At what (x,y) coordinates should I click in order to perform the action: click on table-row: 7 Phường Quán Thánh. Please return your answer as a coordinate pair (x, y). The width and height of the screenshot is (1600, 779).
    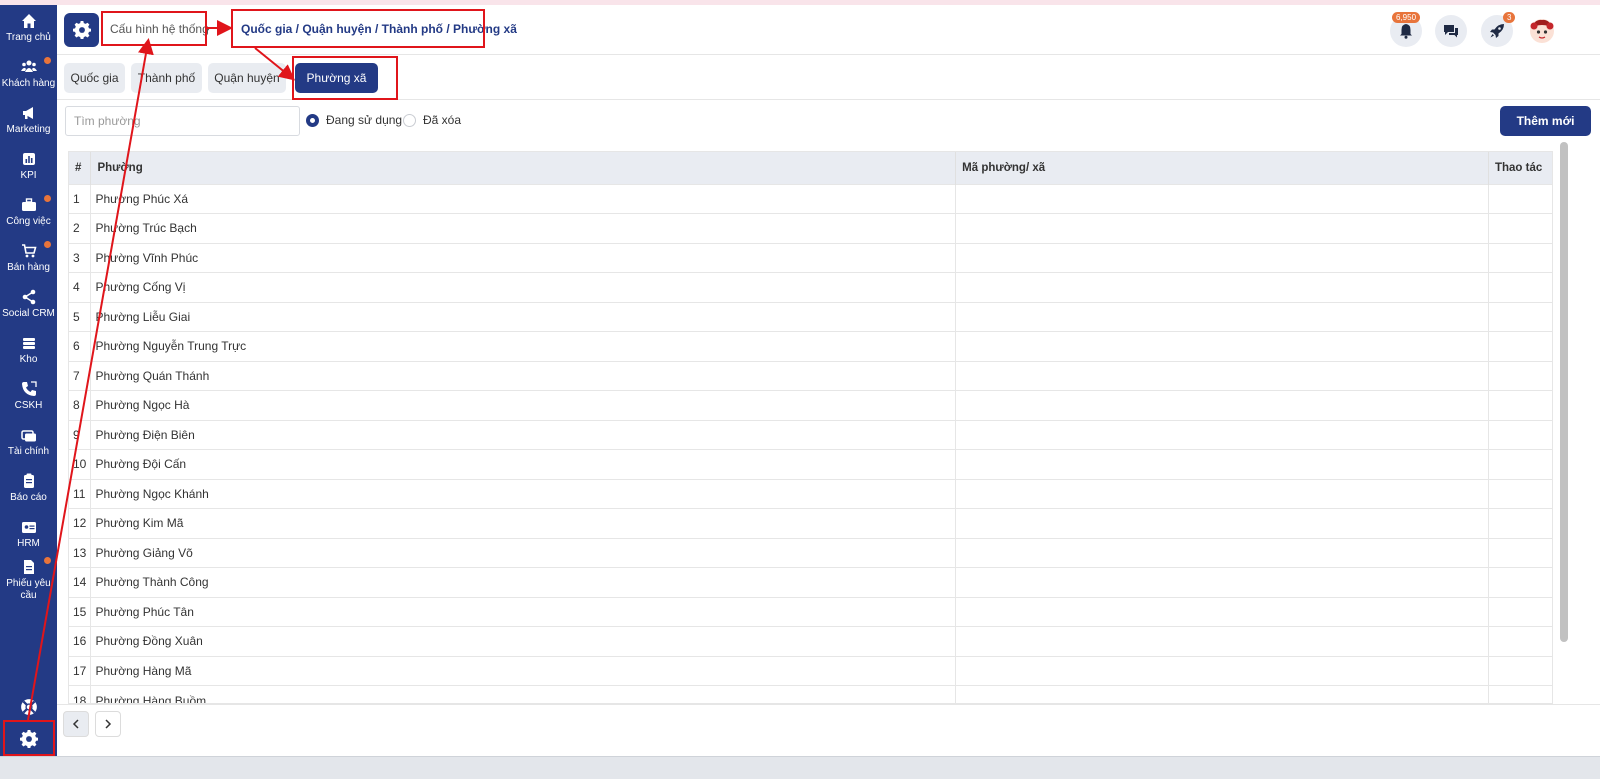
    Looking at the image, I should click on (810, 375).